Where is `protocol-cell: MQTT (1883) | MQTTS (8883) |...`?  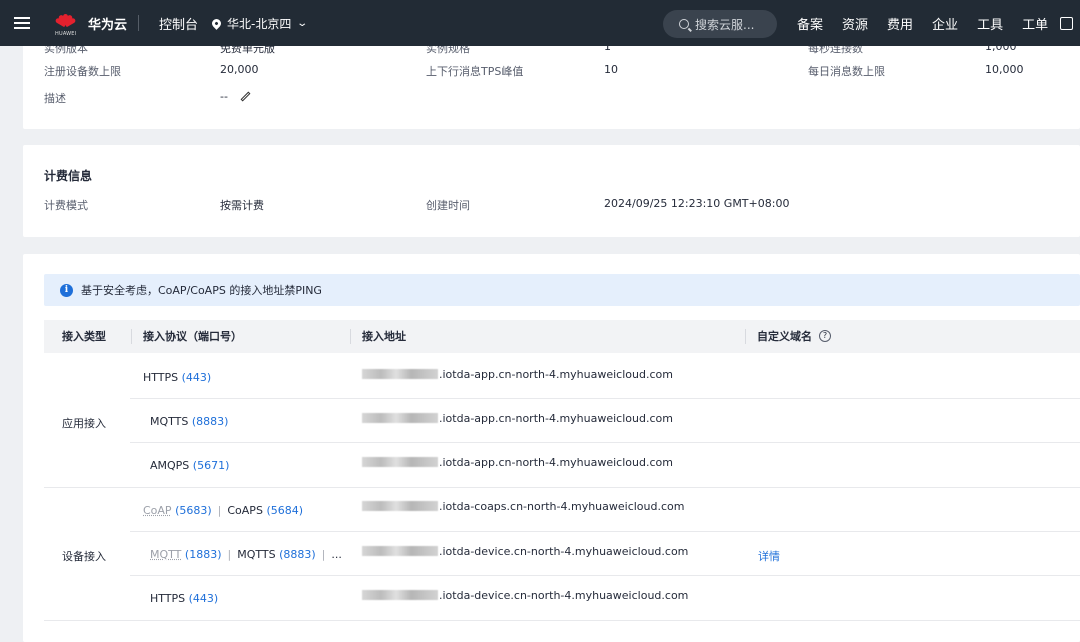 protocol-cell: MQTT (1883) | MQTTS (8883) |... is located at coordinates (246, 554).